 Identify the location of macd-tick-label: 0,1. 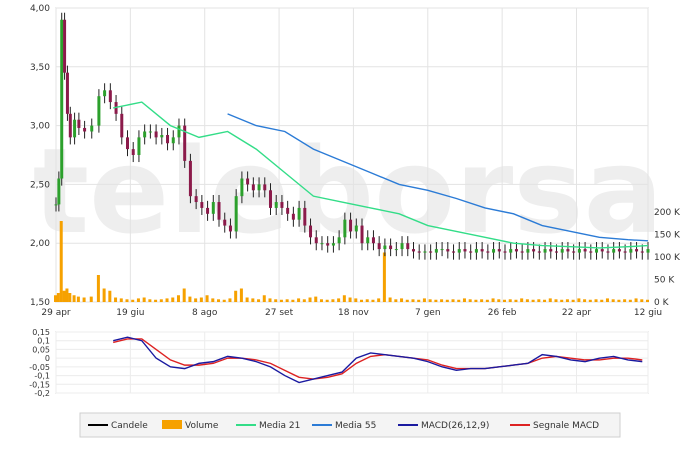
(43, 341).